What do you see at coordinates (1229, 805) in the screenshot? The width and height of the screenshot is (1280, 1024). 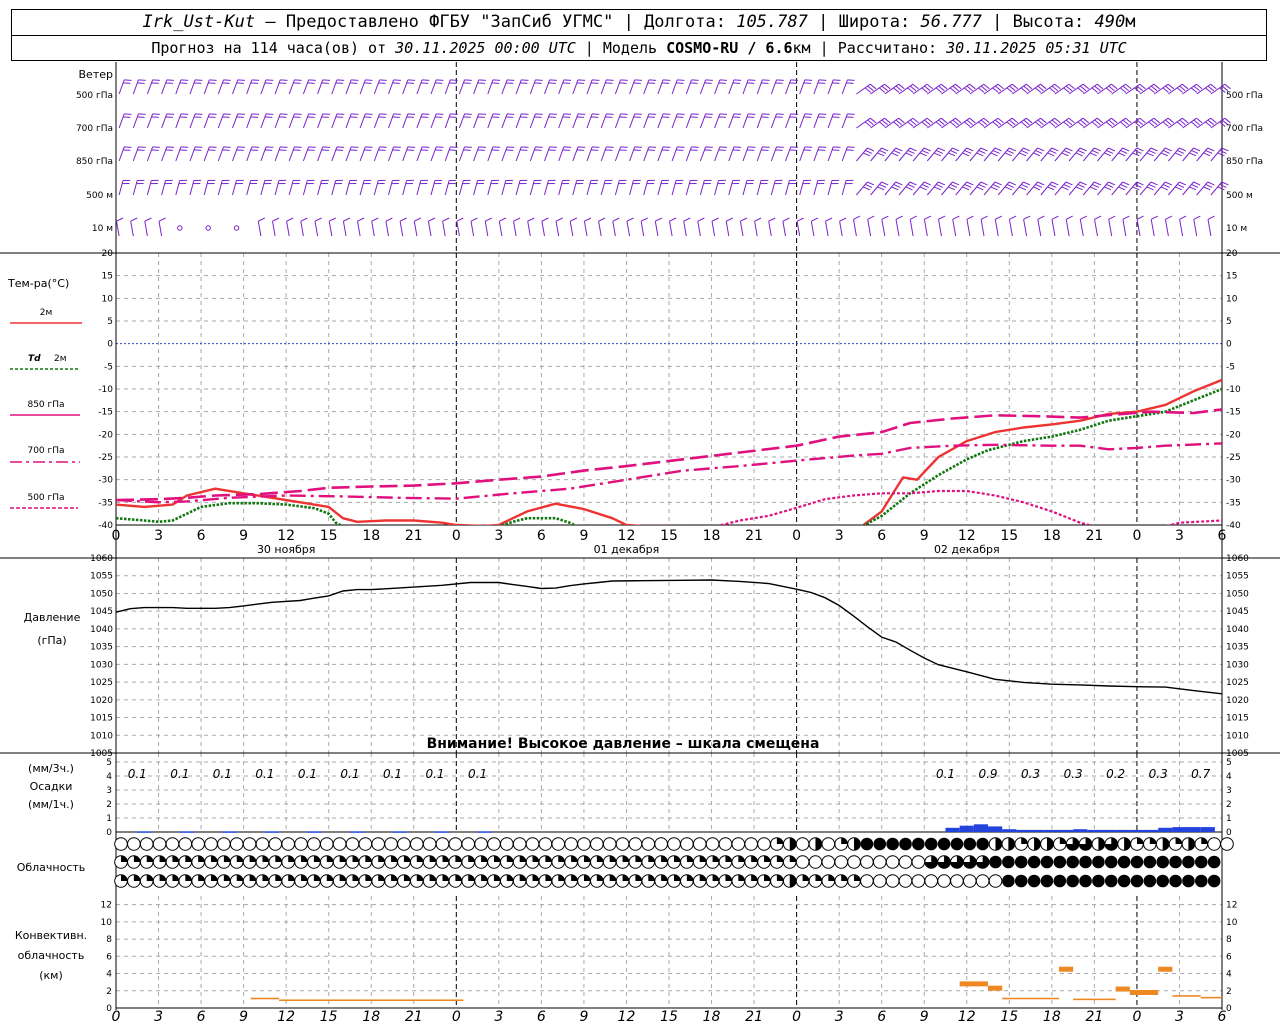 I see `precip-tick-label-right: 2` at bounding box center [1229, 805].